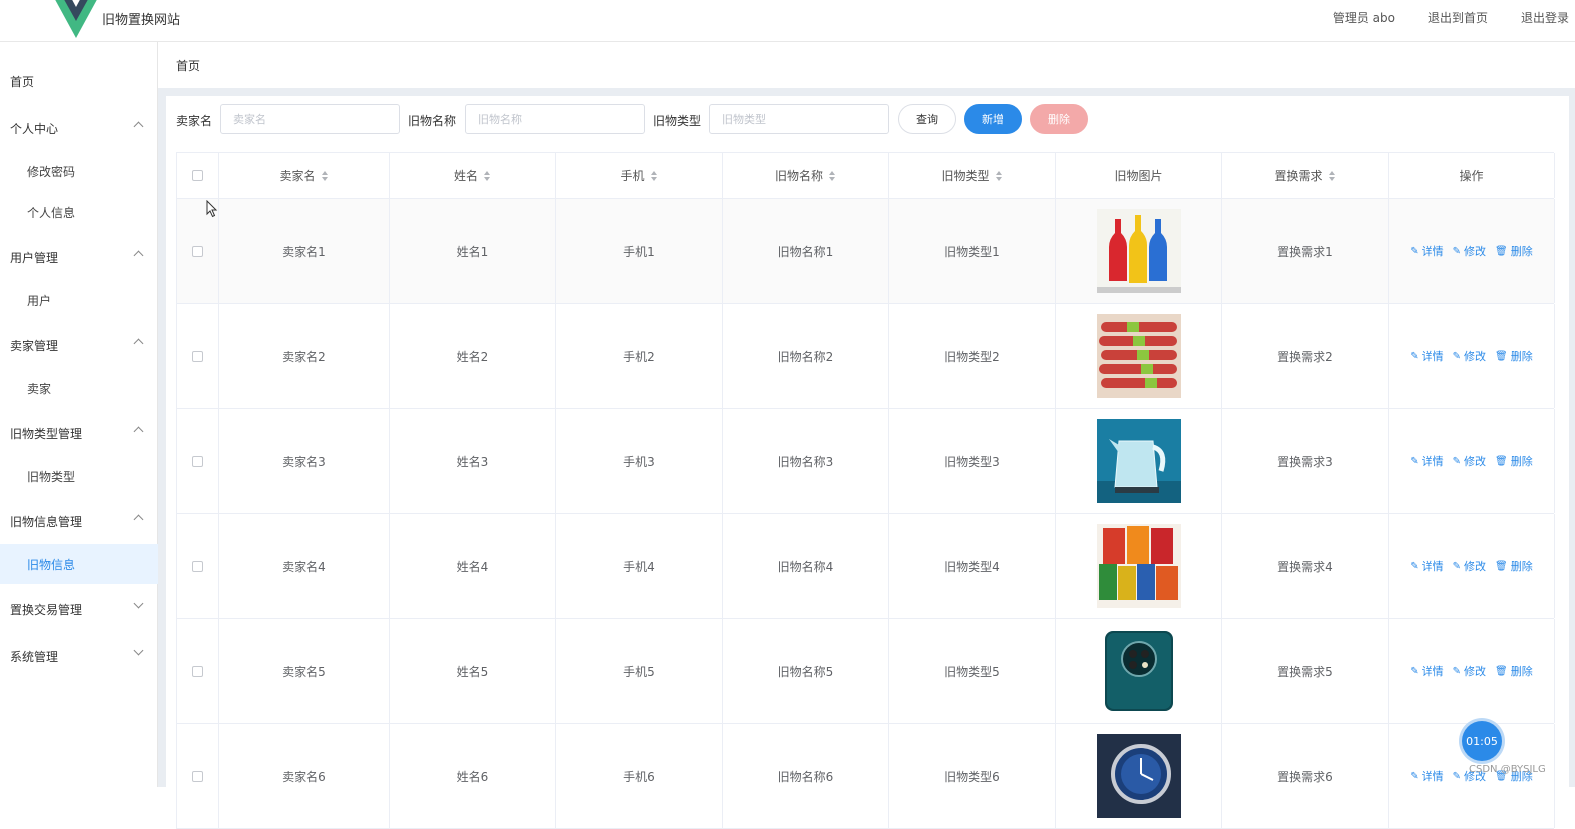 The image size is (1575, 829). I want to click on sidebar-item-item-type: 旧物类型, so click(79, 476).